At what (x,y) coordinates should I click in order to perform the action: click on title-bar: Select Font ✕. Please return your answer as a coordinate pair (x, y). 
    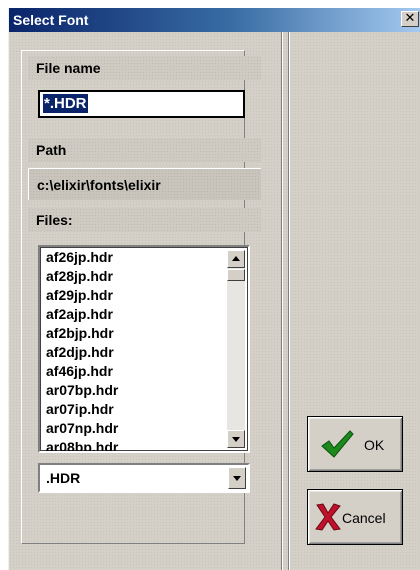
    Looking at the image, I should click on (214, 20).